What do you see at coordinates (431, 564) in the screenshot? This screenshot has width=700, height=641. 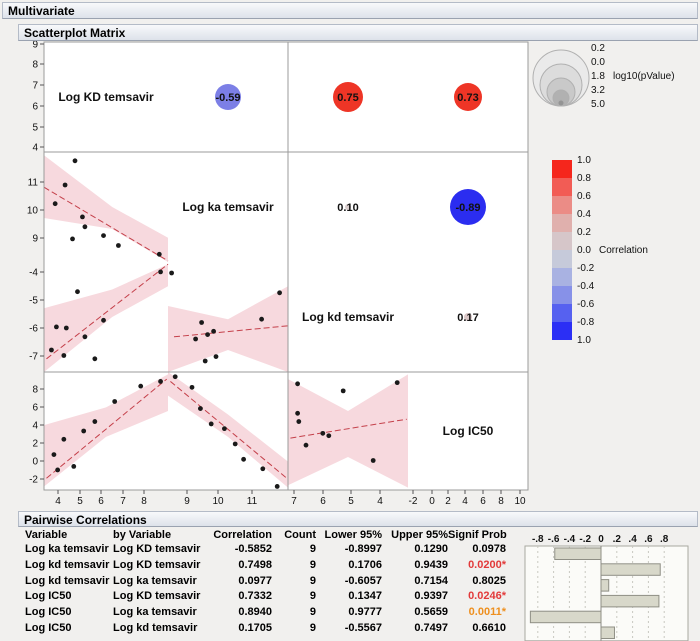 I see `cell-upper-95: 0.9439` at bounding box center [431, 564].